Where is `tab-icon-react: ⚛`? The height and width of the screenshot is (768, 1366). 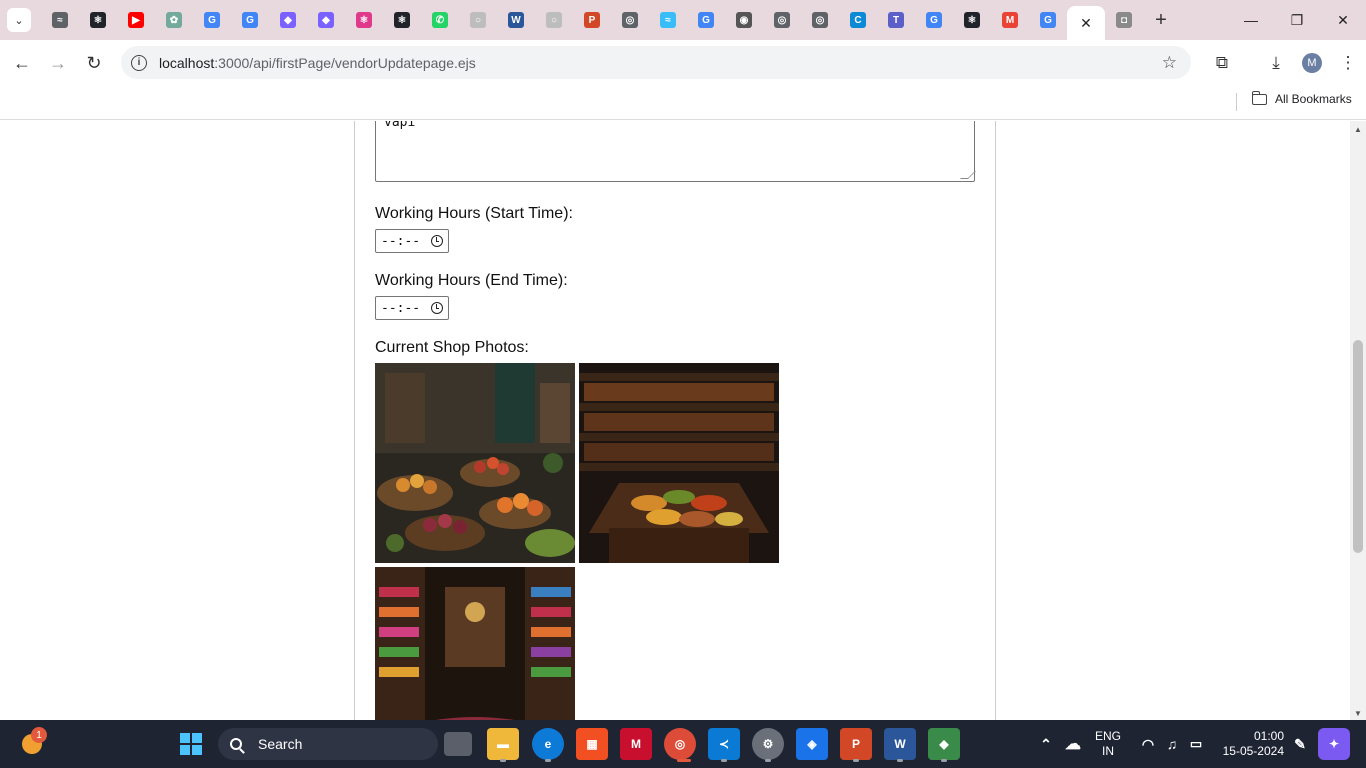 tab-icon-react: ⚛ is located at coordinates (364, 20).